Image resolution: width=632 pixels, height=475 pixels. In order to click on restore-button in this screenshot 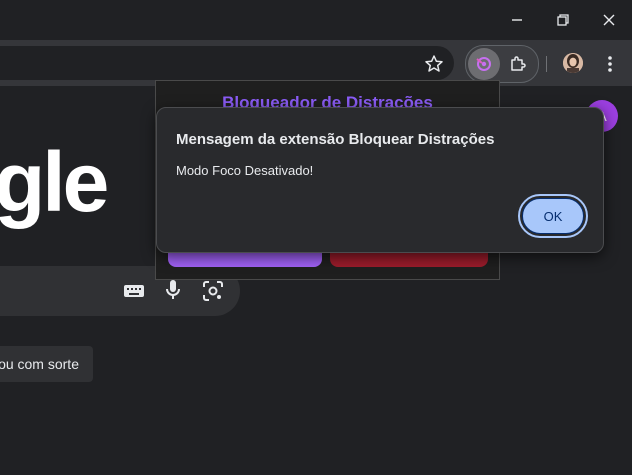, I will do `click(563, 20)`.